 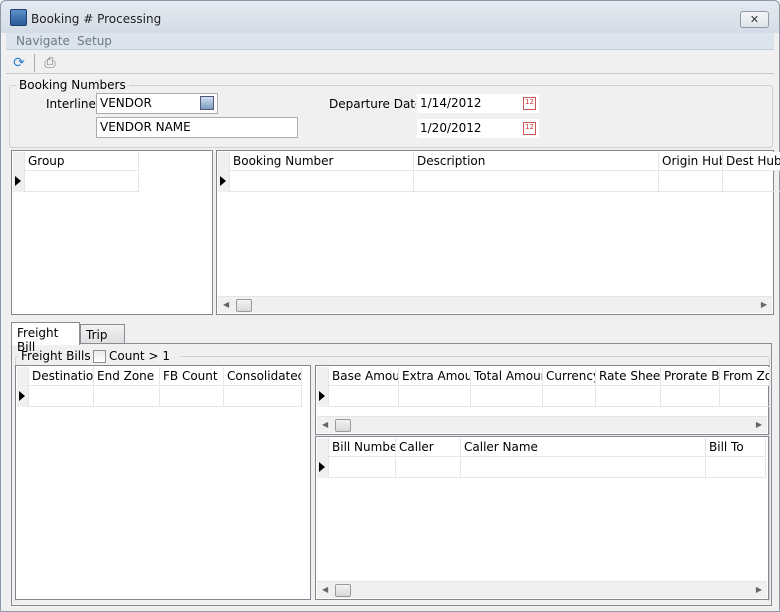 I want to click on vendor-name-field: VENDOR NAME, so click(x=197, y=127).